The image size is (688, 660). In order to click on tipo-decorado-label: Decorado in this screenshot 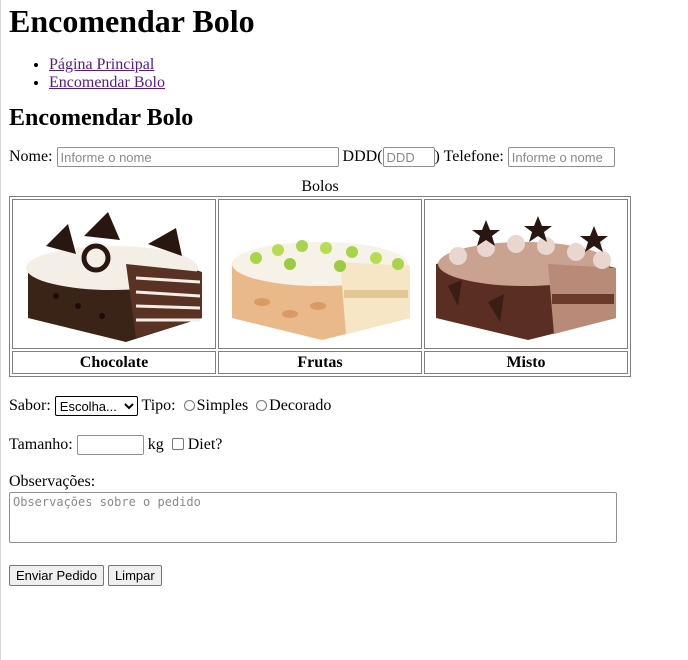, I will do `click(300, 405)`.